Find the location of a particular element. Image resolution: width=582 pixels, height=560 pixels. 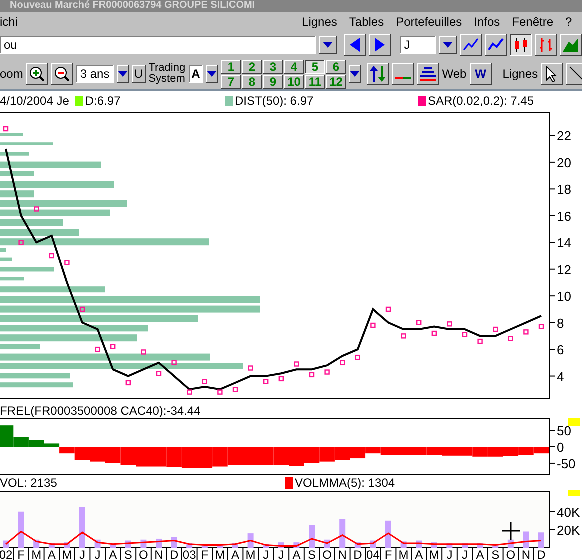

axis-label: -50 is located at coordinates (566, 464).